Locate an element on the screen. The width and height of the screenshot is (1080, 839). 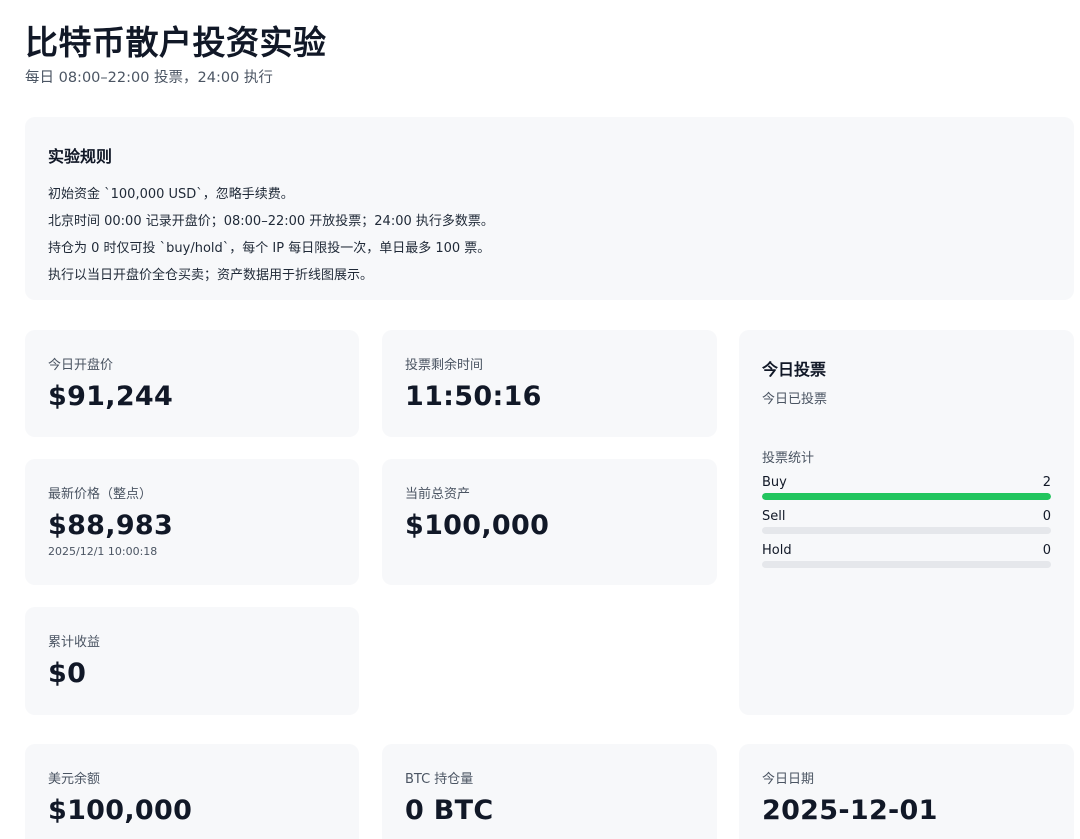
cumulative-return-card: 累计收益 $0 is located at coordinates (192, 661).